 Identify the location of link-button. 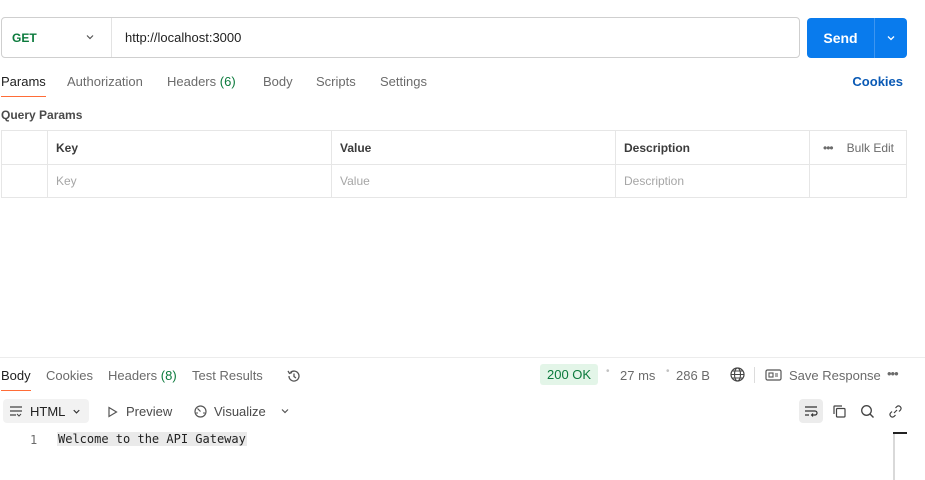
(895, 411).